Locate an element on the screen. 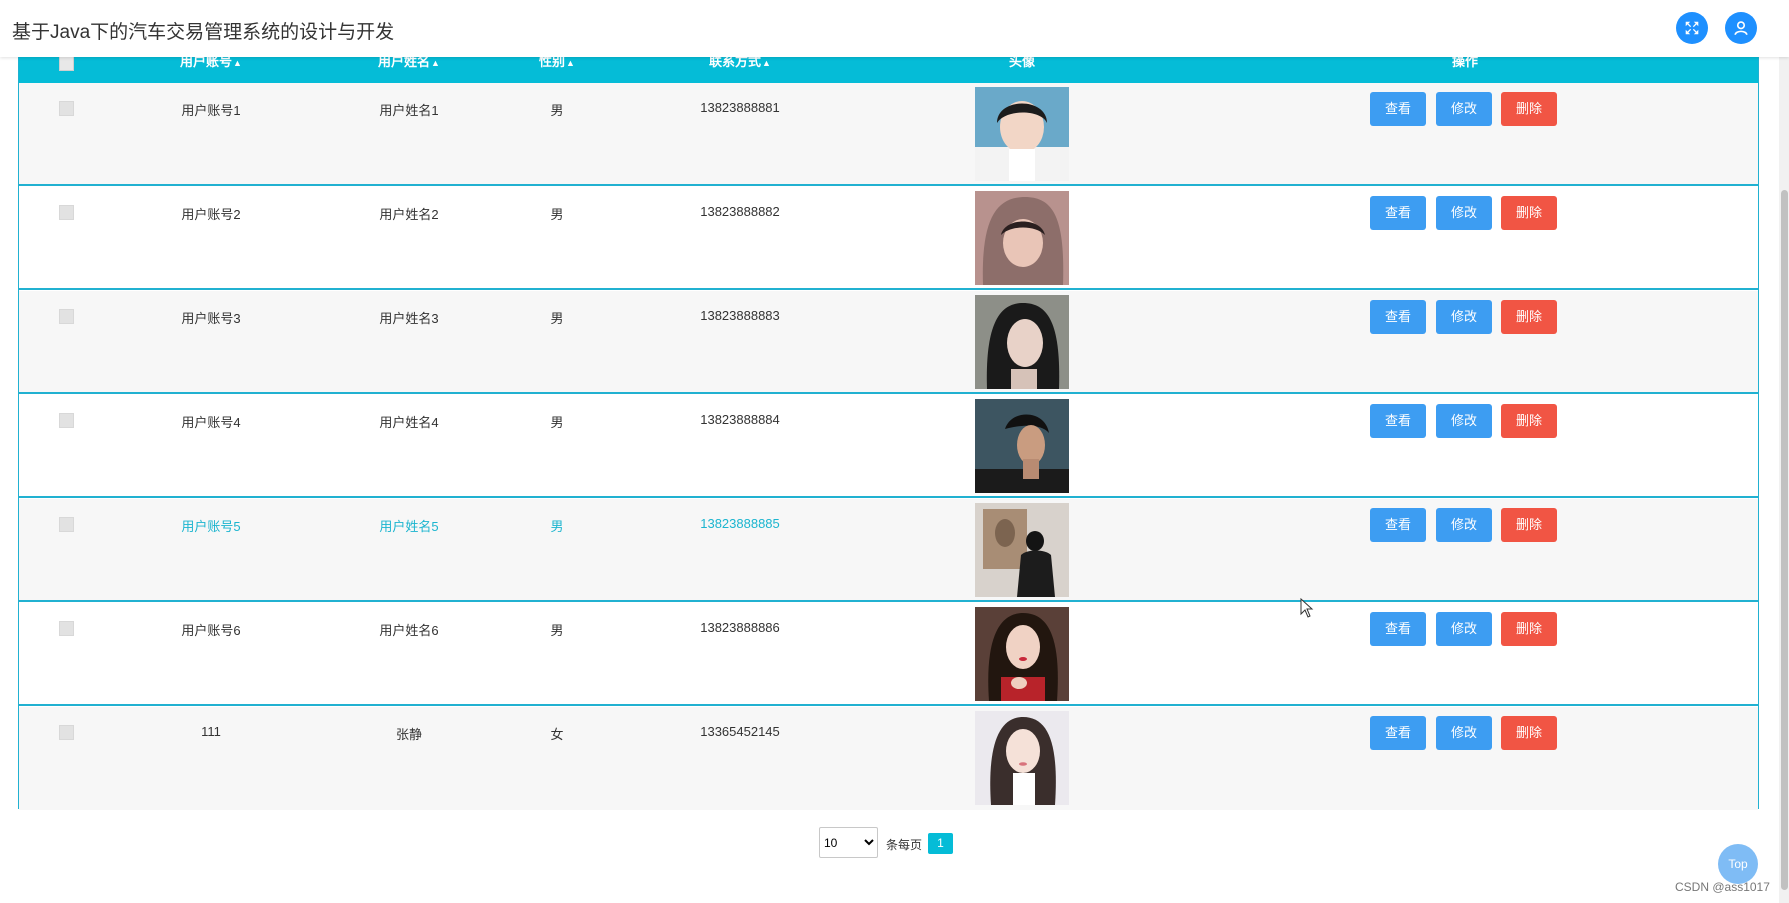 The height and width of the screenshot is (903, 1789). scrollbar-thumb is located at coordinates (1784, 540).